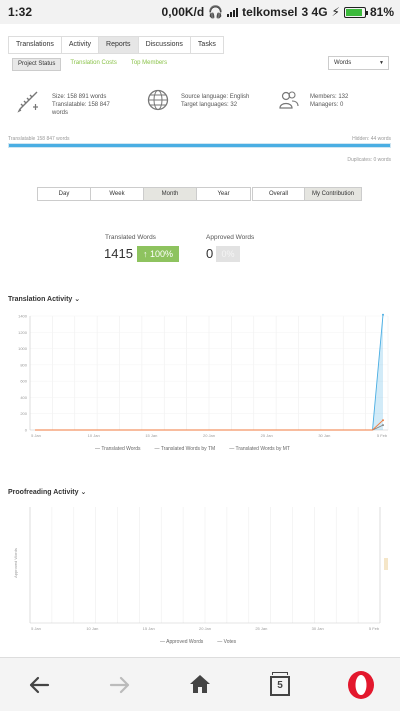 This screenshot has height=711, width=400. I want to click on scope-overall-button: Overall, so click(279, 194).